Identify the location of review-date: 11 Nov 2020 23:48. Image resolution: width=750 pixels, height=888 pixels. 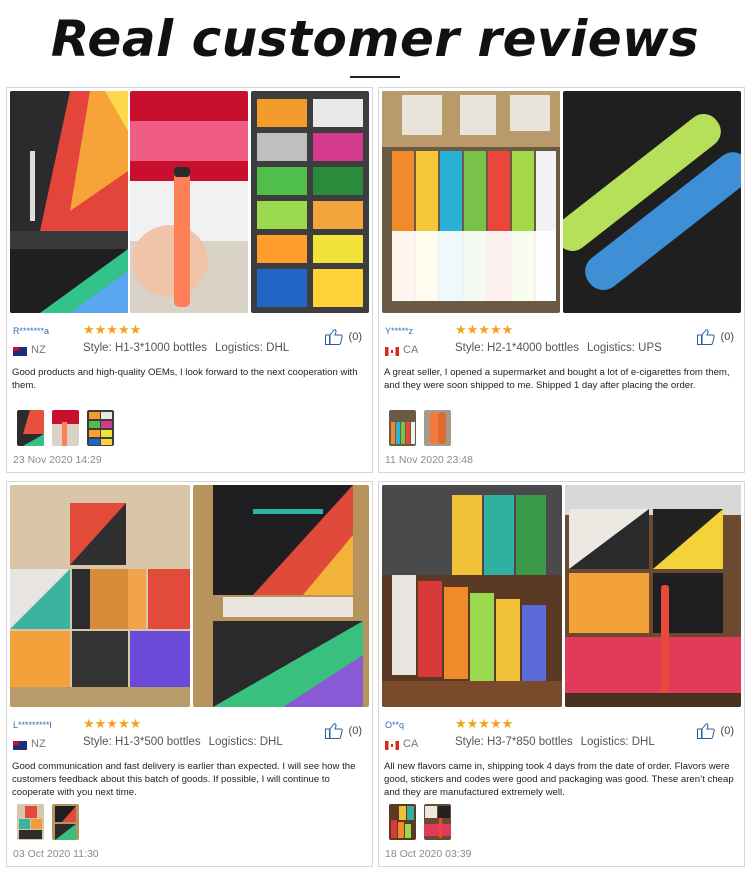
(429, 460).